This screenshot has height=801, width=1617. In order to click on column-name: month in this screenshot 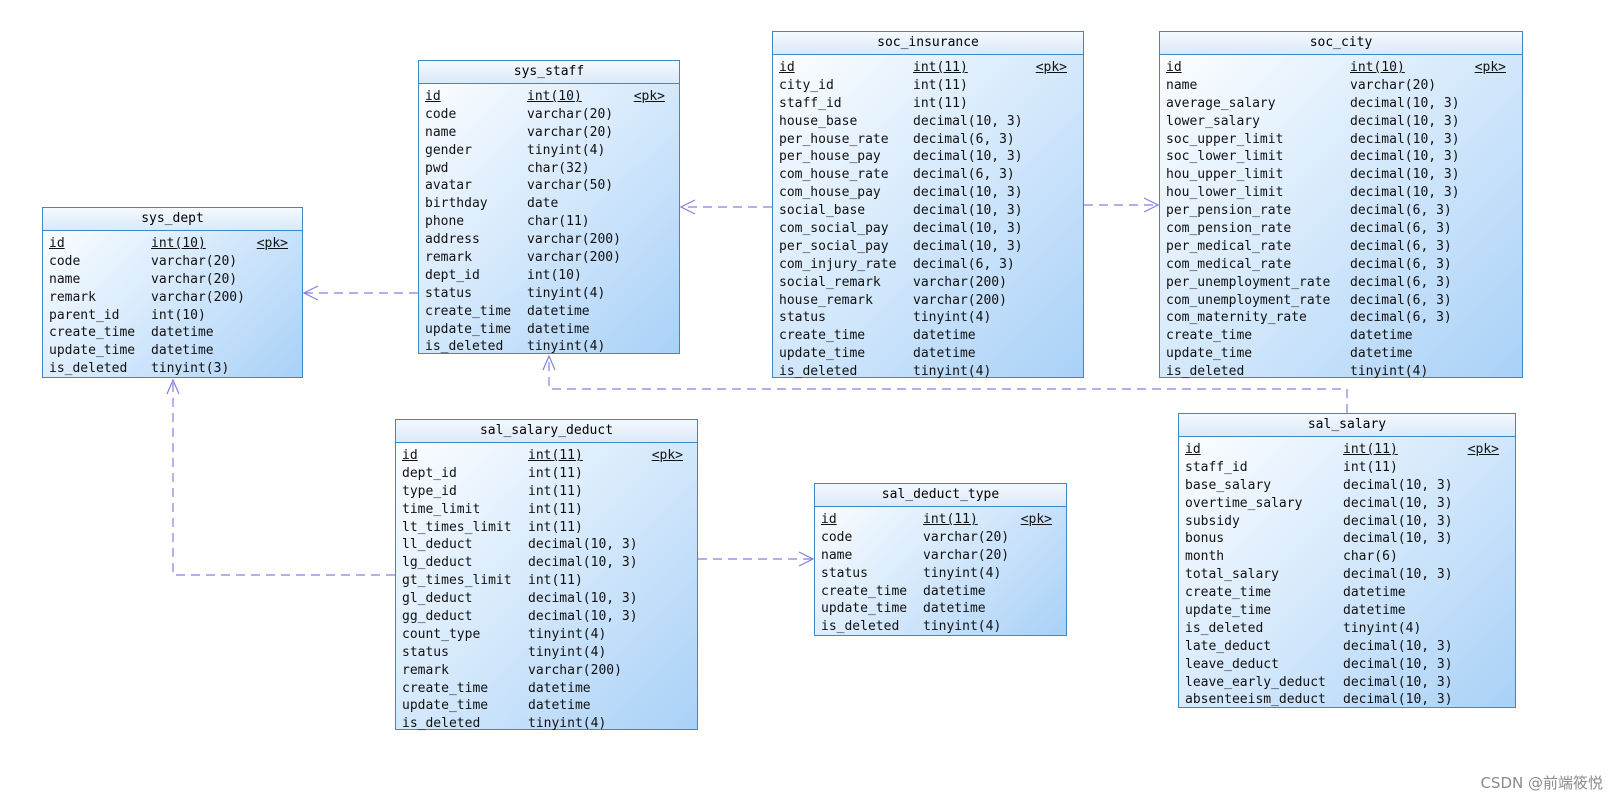, I will do `click(1205, 557)`.